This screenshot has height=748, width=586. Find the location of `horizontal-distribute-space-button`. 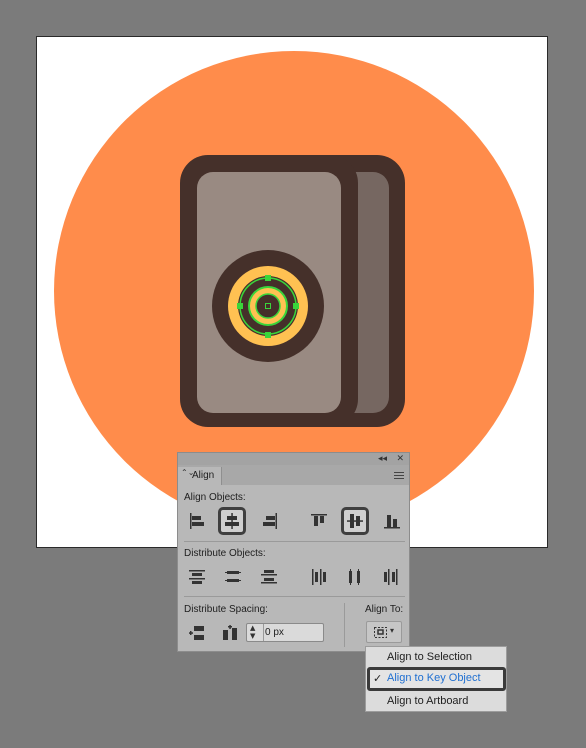

horizontal-distribute-space-button is located at coordinates (230, 633).